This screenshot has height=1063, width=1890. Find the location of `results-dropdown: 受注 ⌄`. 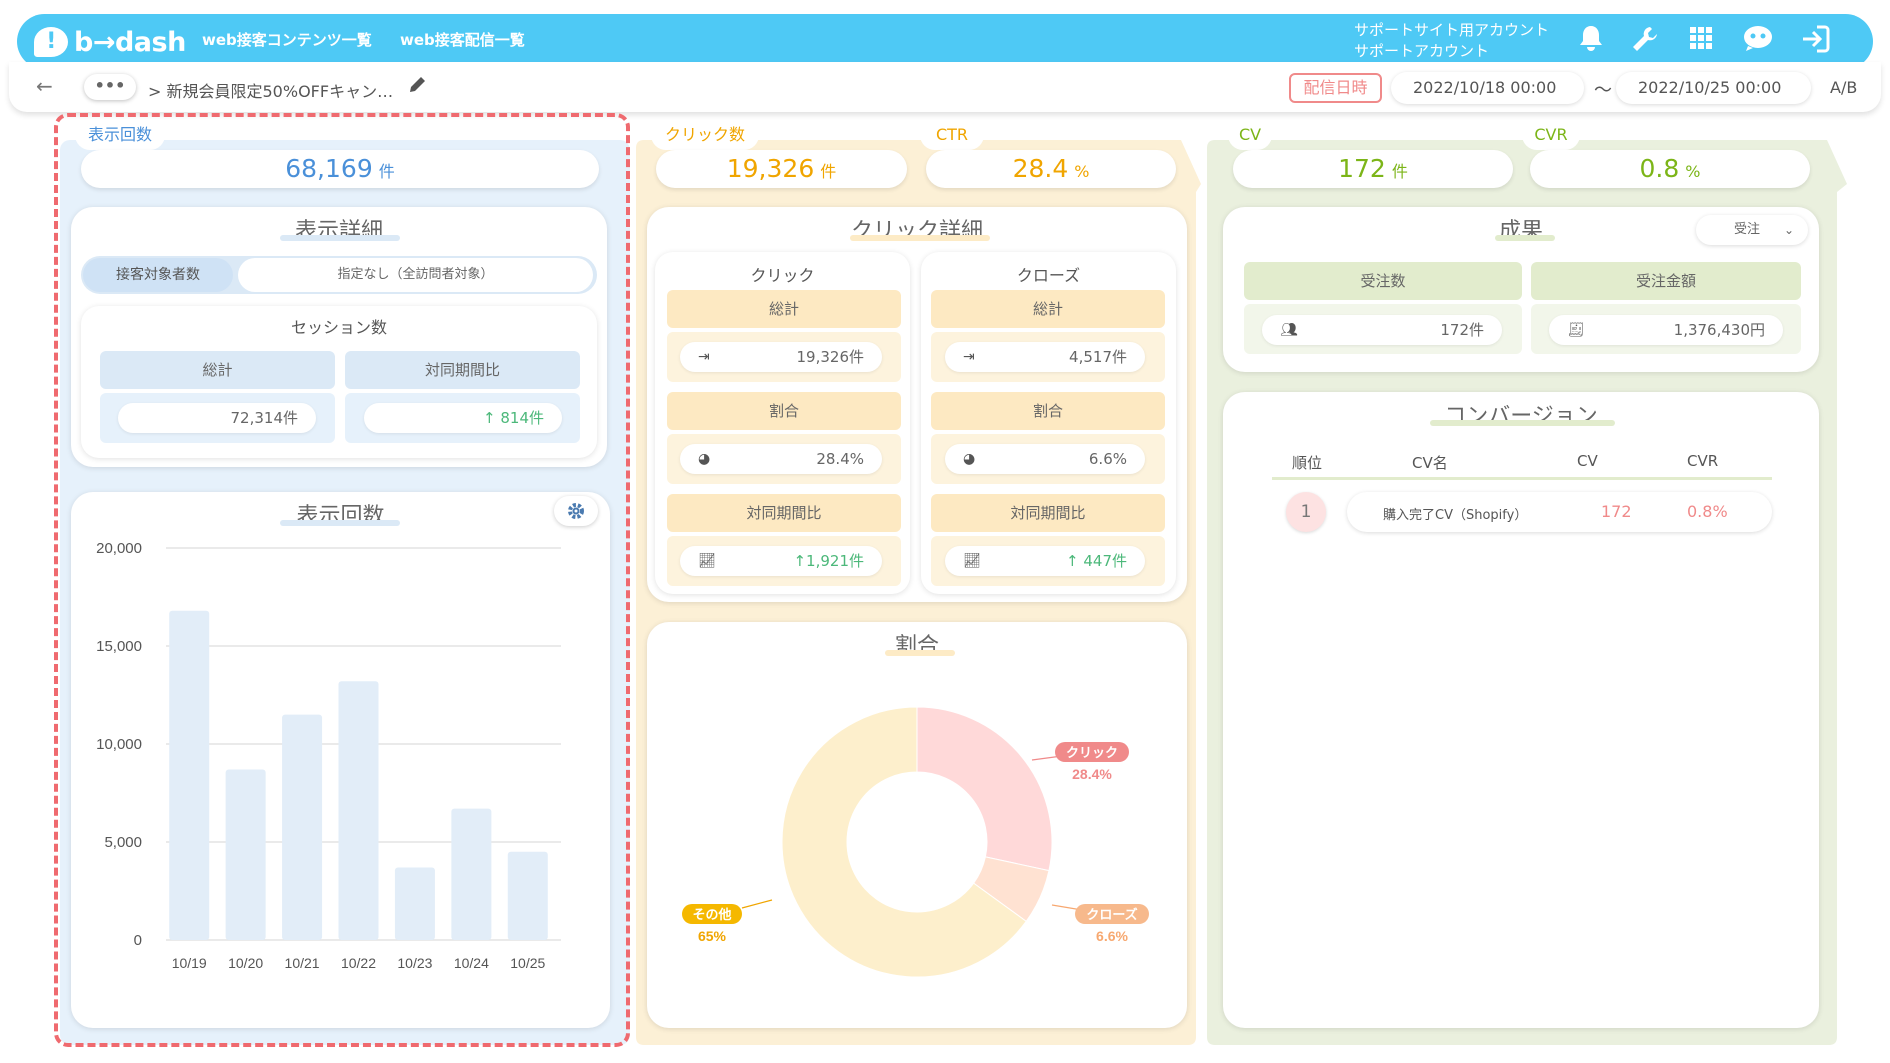

results-dropdown: 受注 ⌄ is located at coordinates (1752, 230).